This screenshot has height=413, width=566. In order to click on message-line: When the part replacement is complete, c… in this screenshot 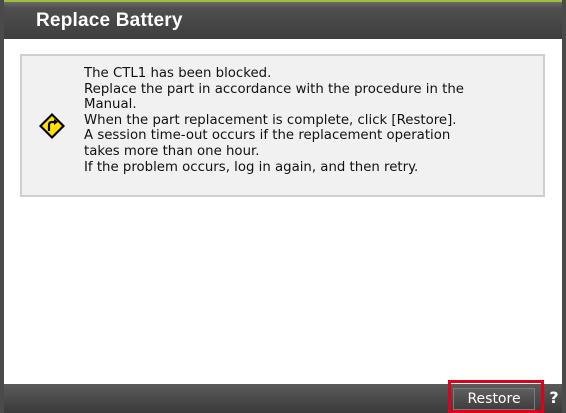, I will do `click(270, 120)`.